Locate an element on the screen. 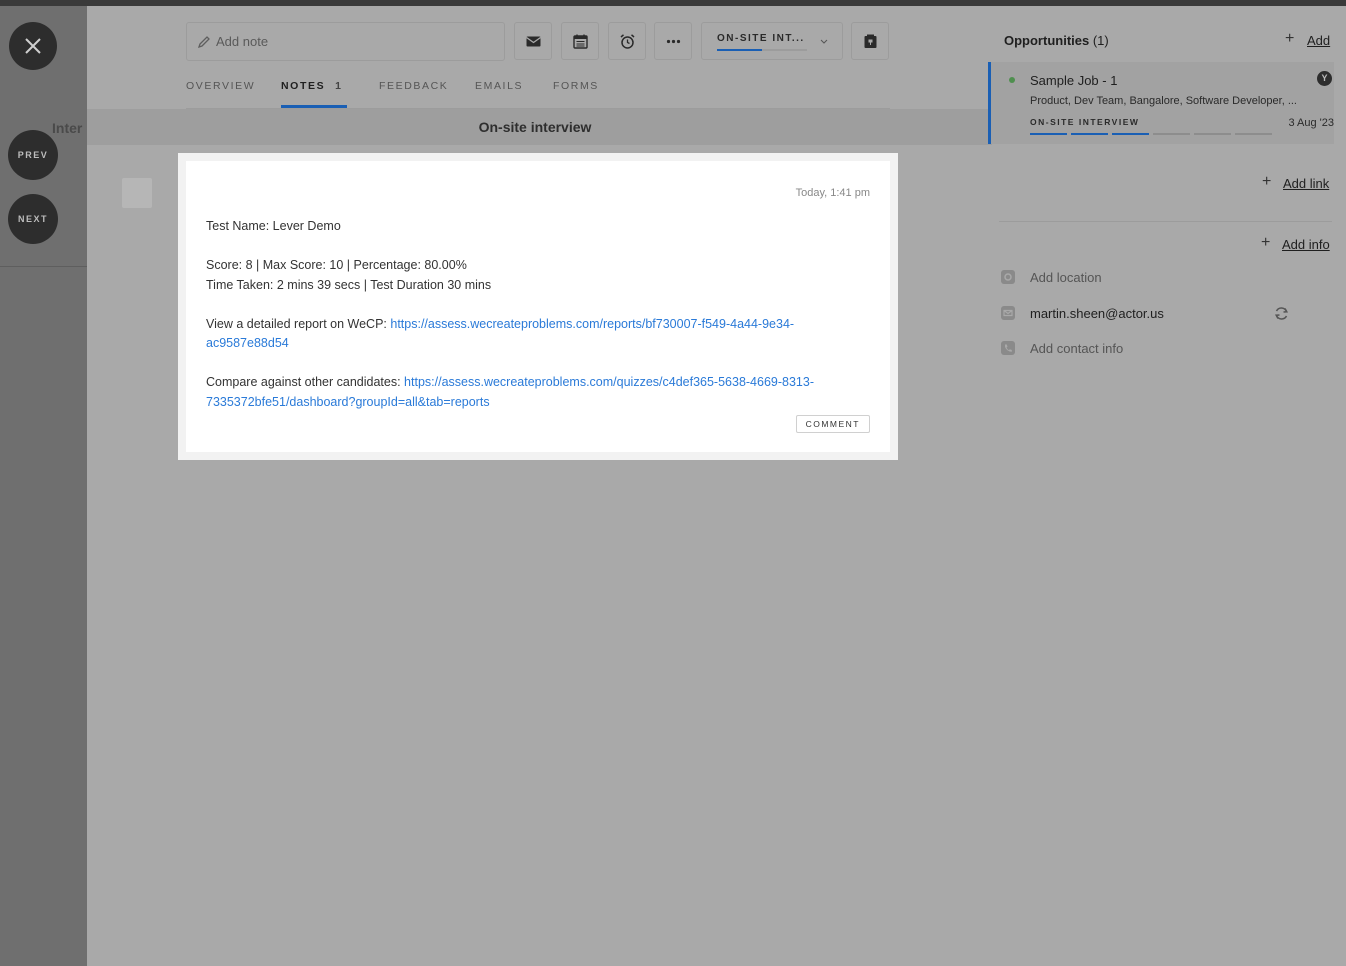  close-icon is located at coordinates (33, 46).